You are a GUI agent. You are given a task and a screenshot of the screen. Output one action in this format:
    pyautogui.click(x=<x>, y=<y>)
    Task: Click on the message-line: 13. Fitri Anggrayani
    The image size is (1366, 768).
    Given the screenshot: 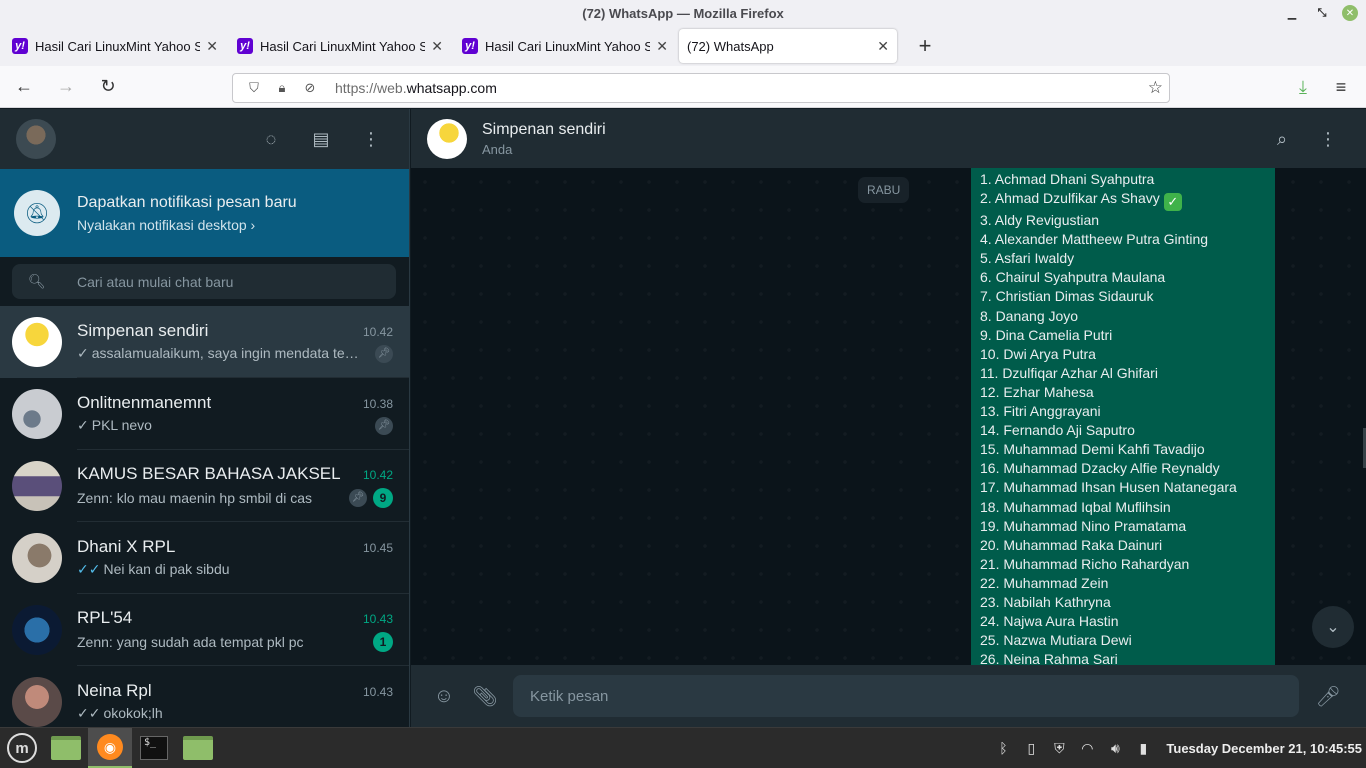 What is the action you would take?
    pyautogui.click(x=1040, y=411)
    